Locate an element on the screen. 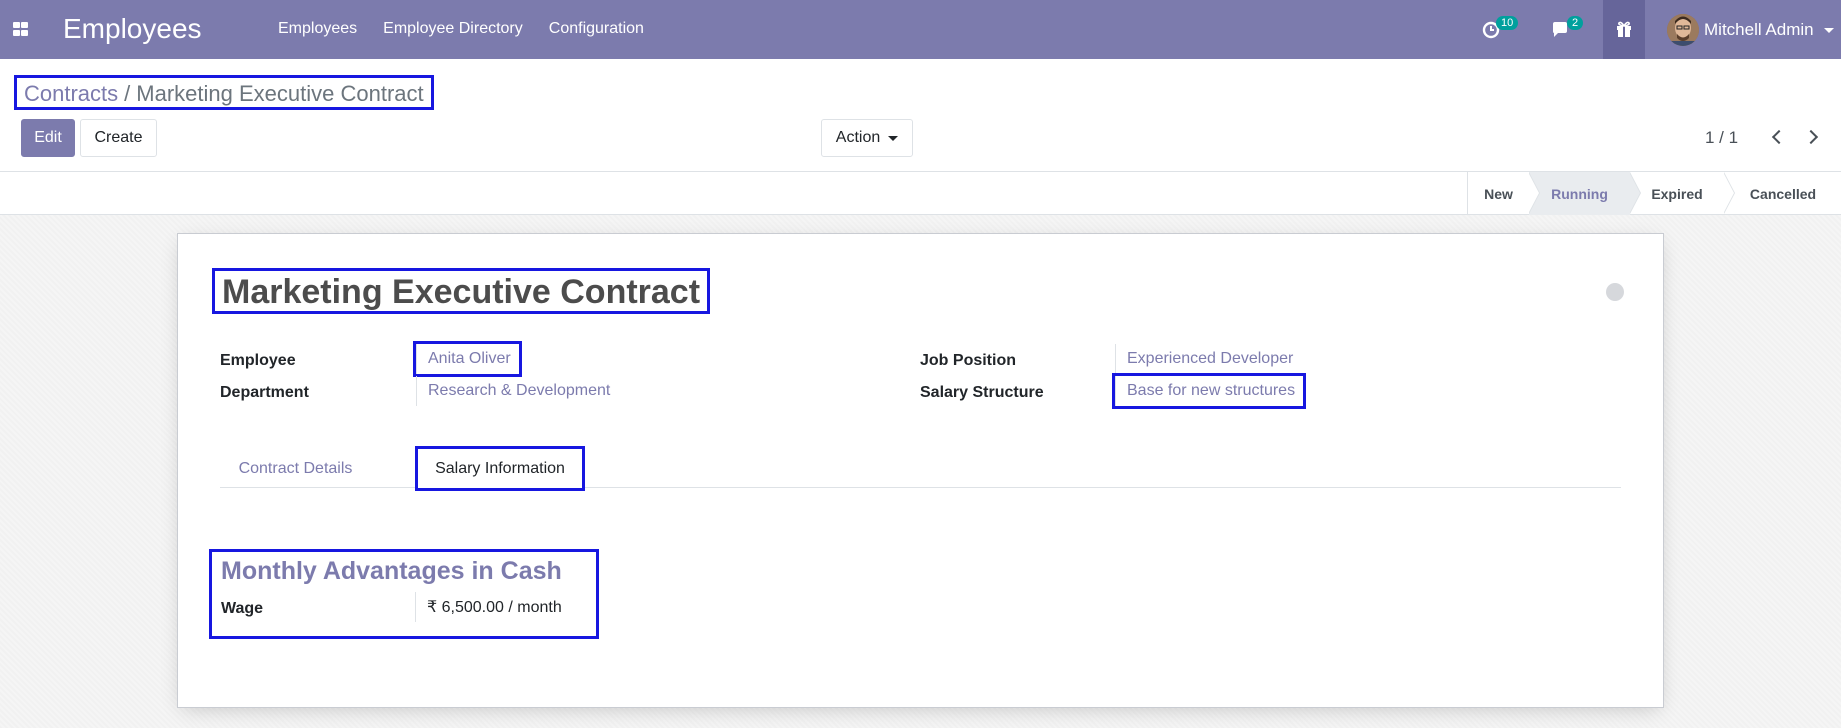 The width and height of the screenshot is (1841, 728). stage-pipeline: New Running Expired Cancelled is located at coordinates (1654, 193).